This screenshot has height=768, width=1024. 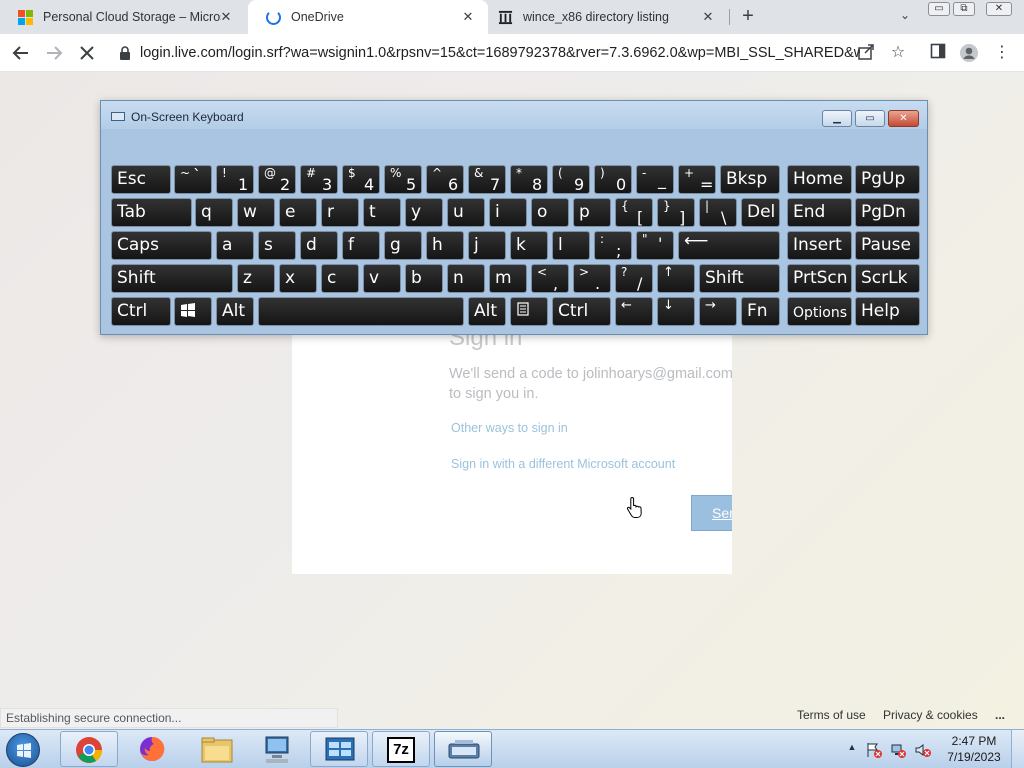 What do you see at coordinates (54, 53) in the screenshot?
I see `forward-button` at bounding box center [54, 53].